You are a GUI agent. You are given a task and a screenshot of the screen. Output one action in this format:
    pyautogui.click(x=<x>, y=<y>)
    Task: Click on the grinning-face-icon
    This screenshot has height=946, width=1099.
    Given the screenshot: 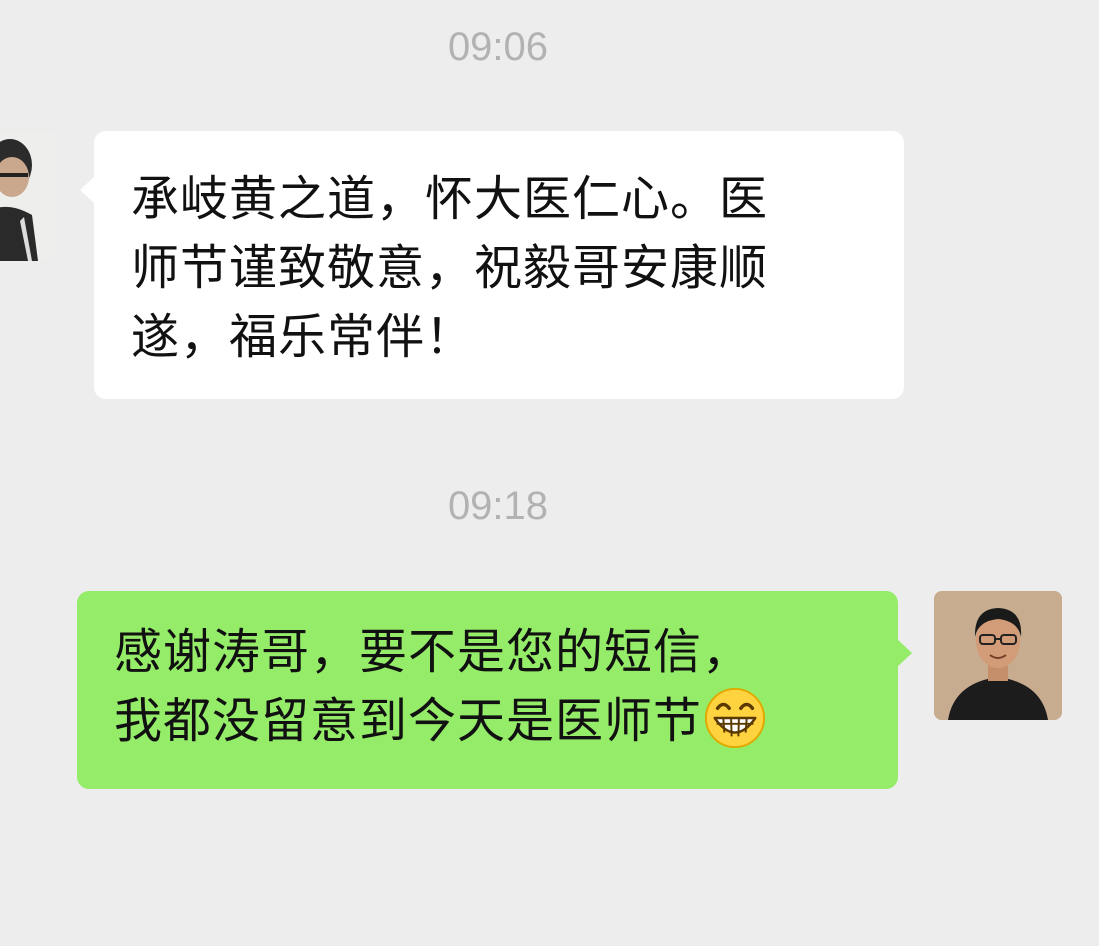 What is the action you would take?
    pyautogui.click(x=735, y=718)
    